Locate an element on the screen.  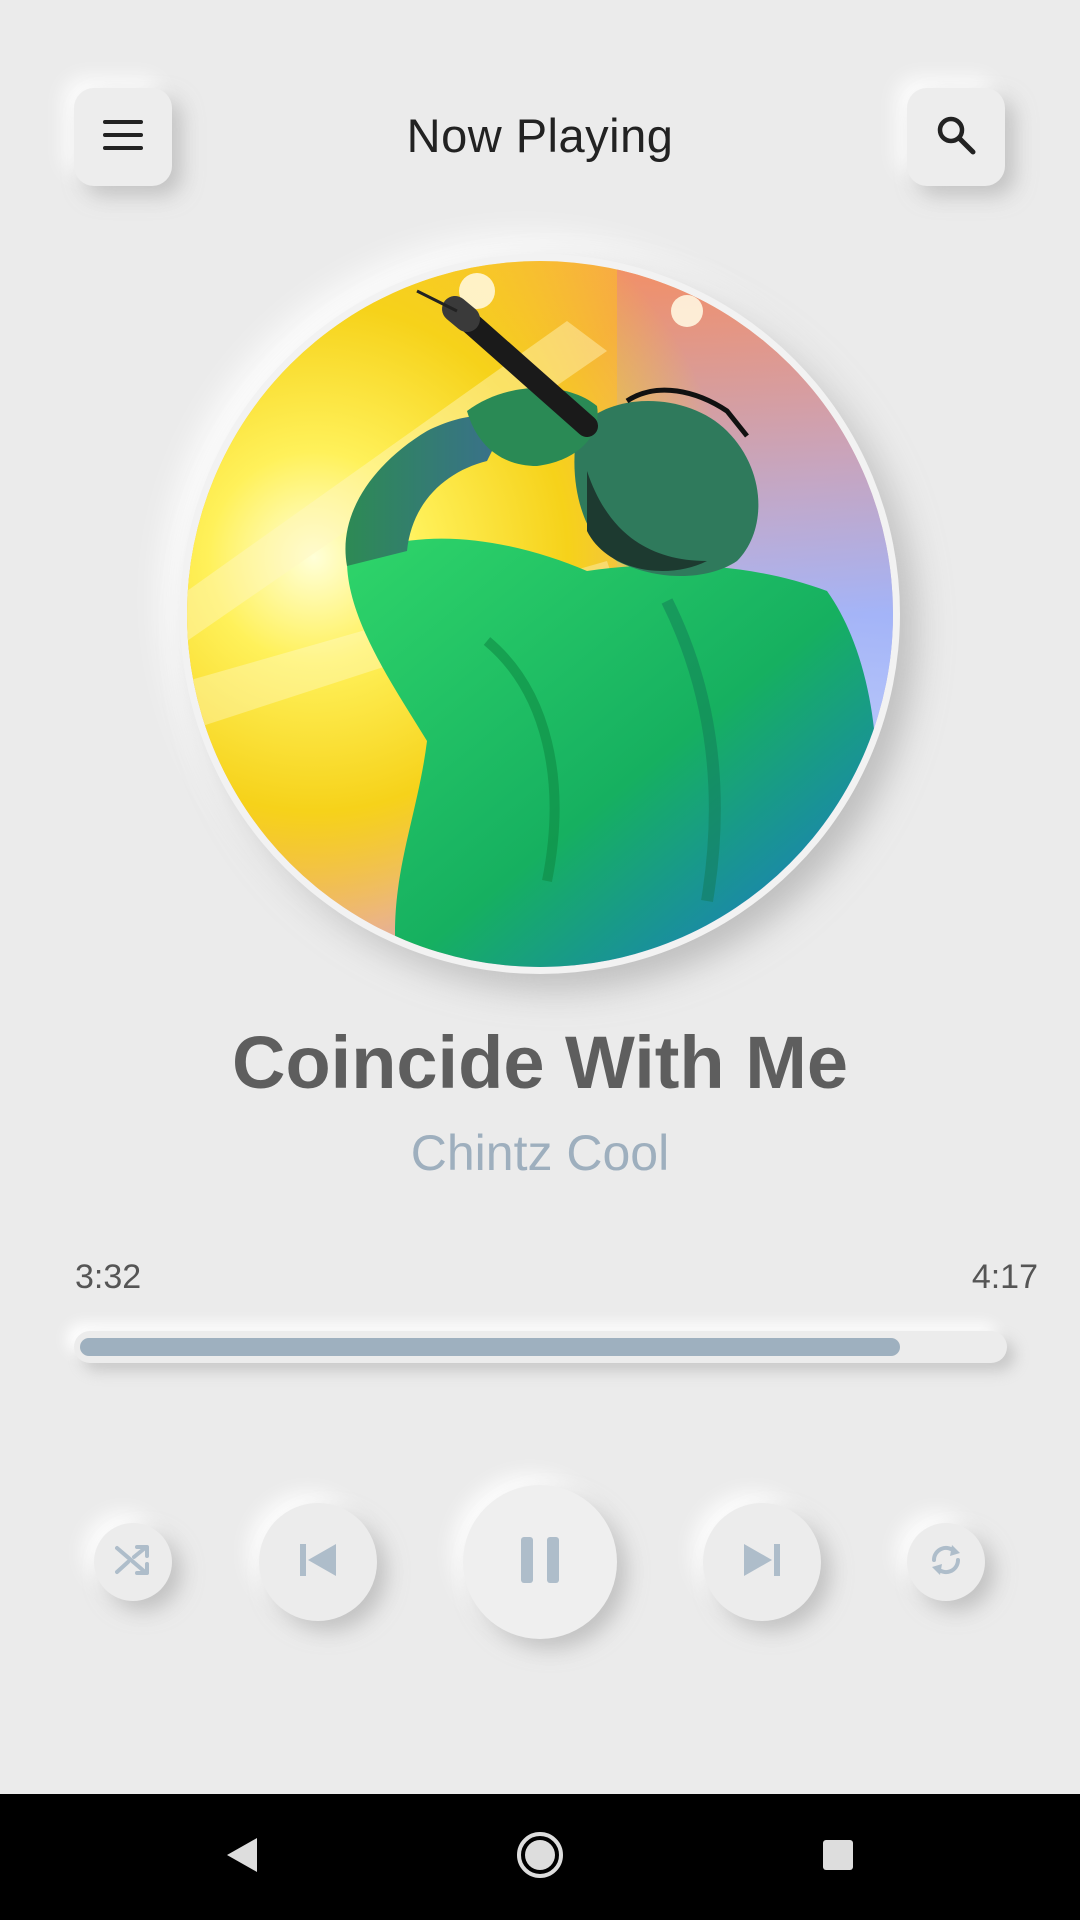
pause-icon is located at coordinates (540, 1562).